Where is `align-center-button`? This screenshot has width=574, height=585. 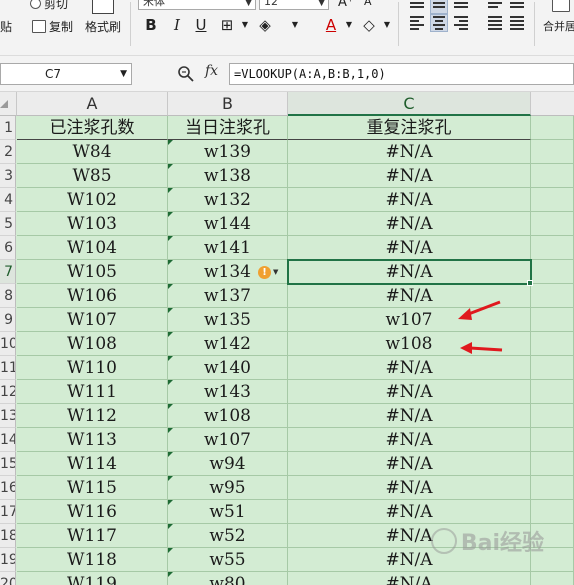 align-center-button is located at coordinates (439, 23).